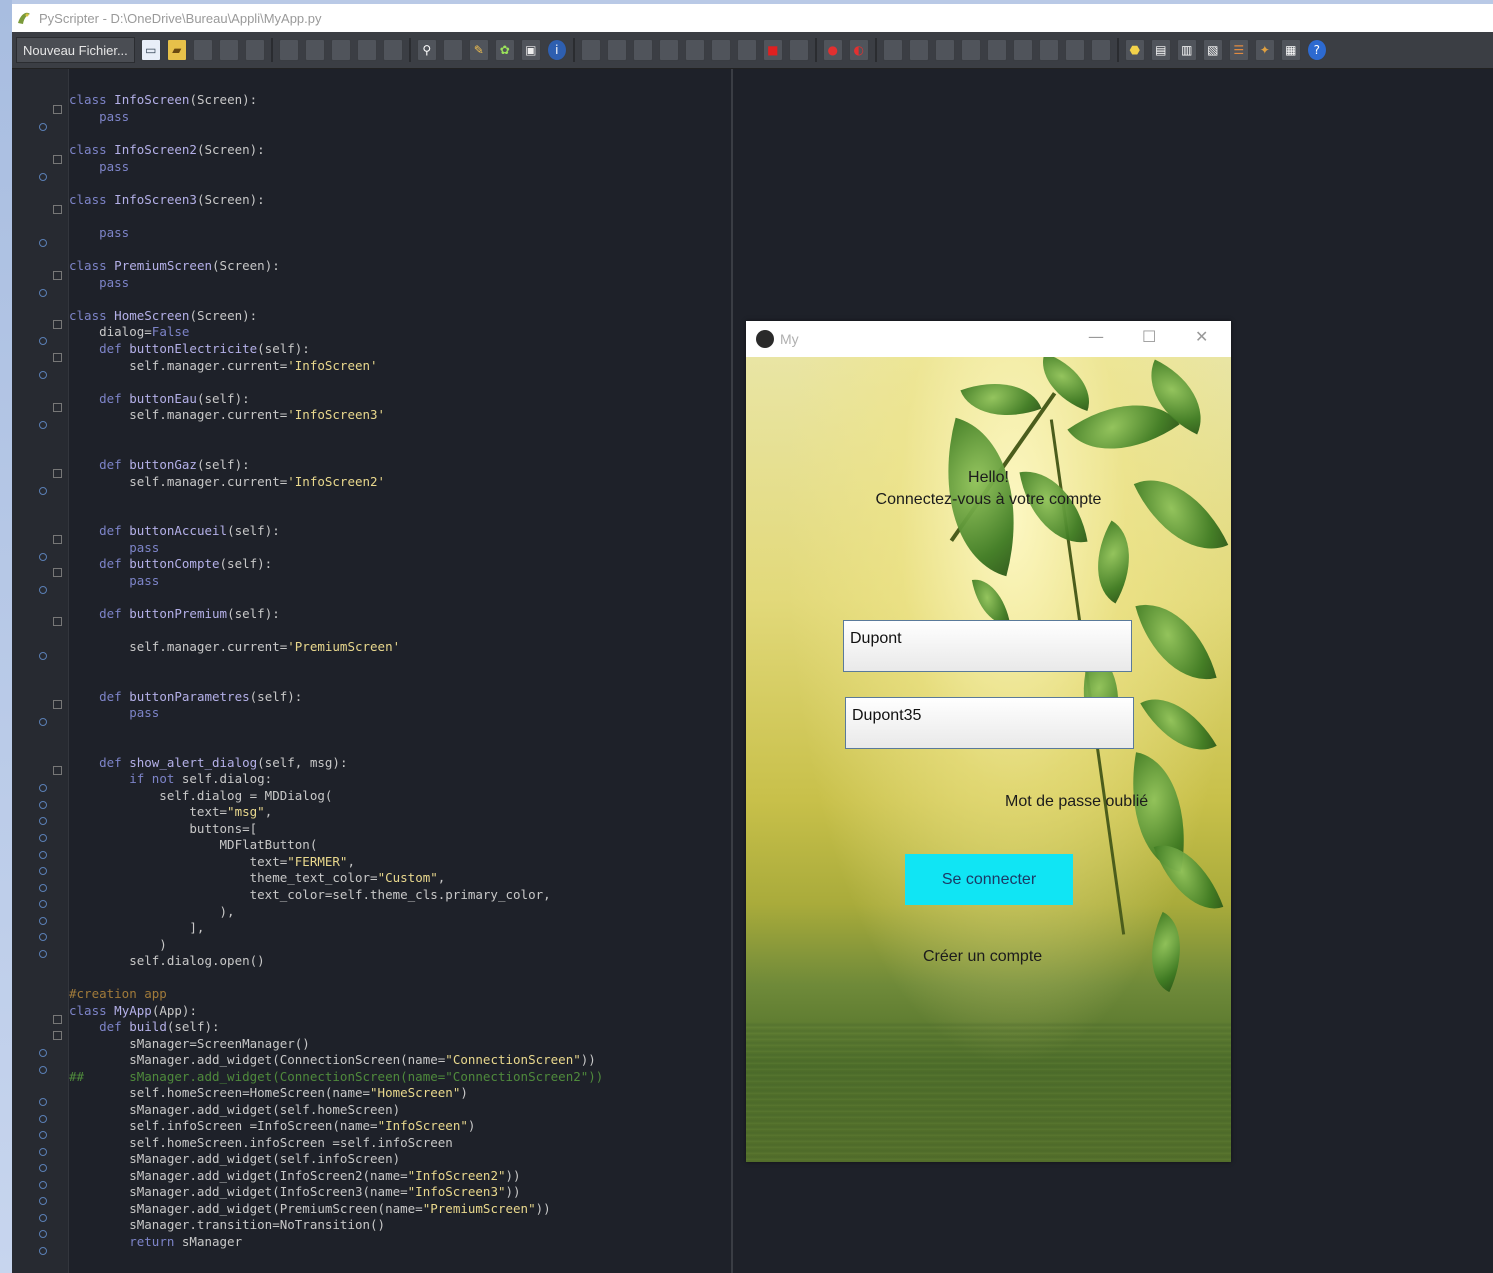 This screenshot has width=1493, height=1273. What do you see at coordinates (254, 50) in the screenshot?
I see `close-file-icon` at bounding box center [254, 50].